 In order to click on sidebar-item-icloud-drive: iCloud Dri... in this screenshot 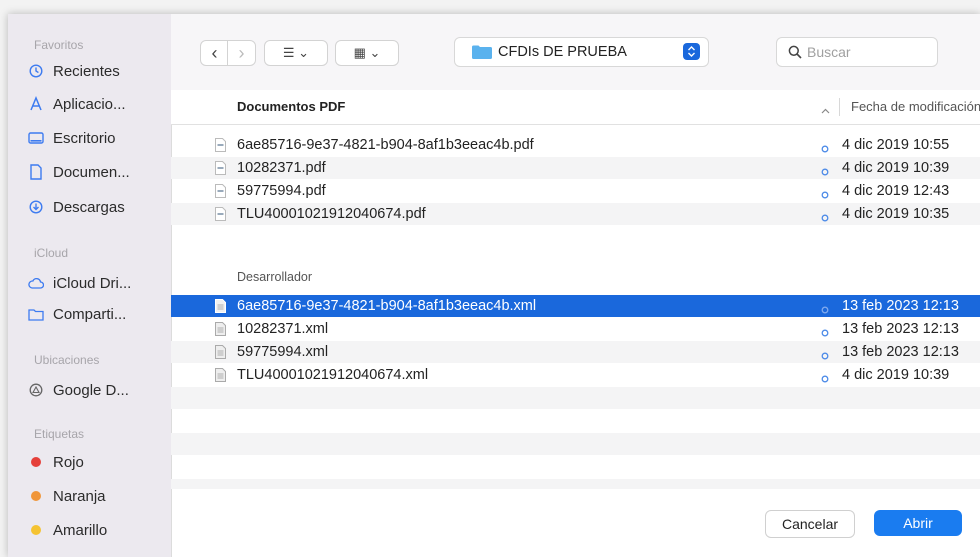, I will do `click(96, 283)`.